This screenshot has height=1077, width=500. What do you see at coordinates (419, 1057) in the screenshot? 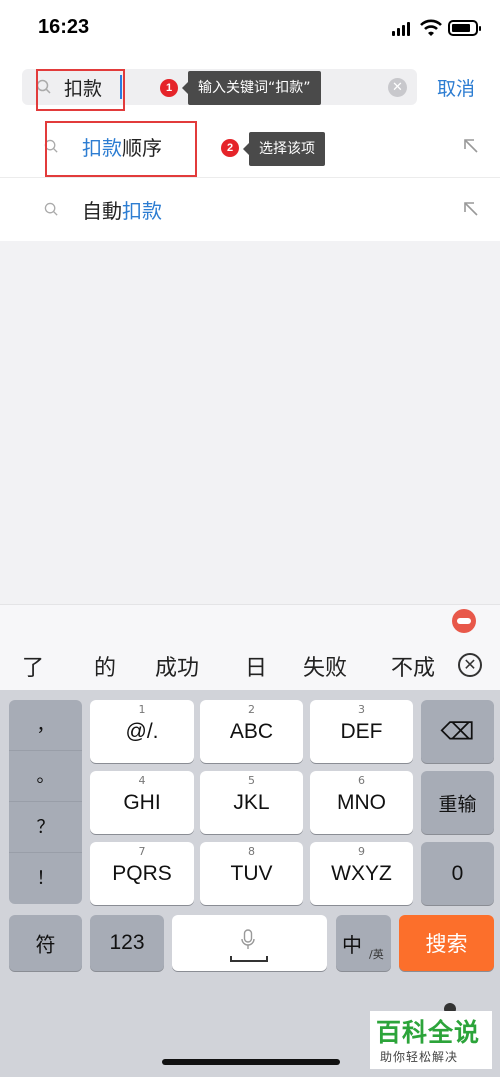
I see `watermark-subtitle: 助你轻松解决` at bounding box center [419, 1057].